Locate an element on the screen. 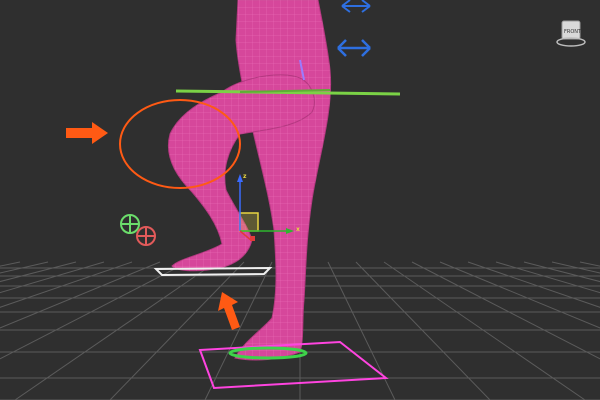 The image size is (600, 400). view-cube-face-label: FRONT is located at coordinates (573, 32).